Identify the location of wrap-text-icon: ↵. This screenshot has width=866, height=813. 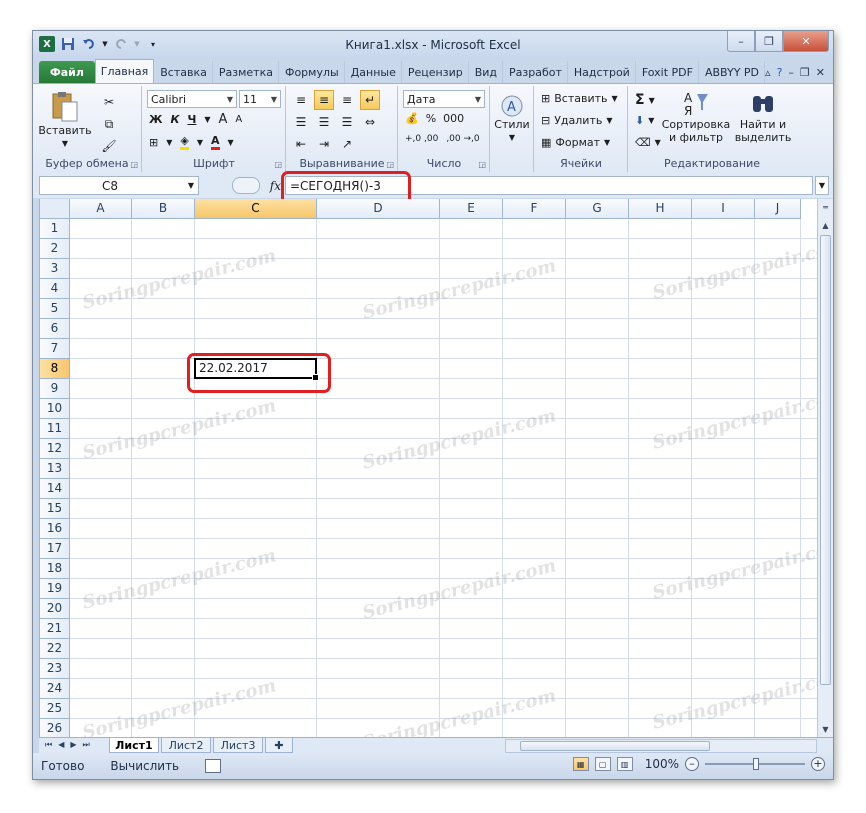
(370, 100).